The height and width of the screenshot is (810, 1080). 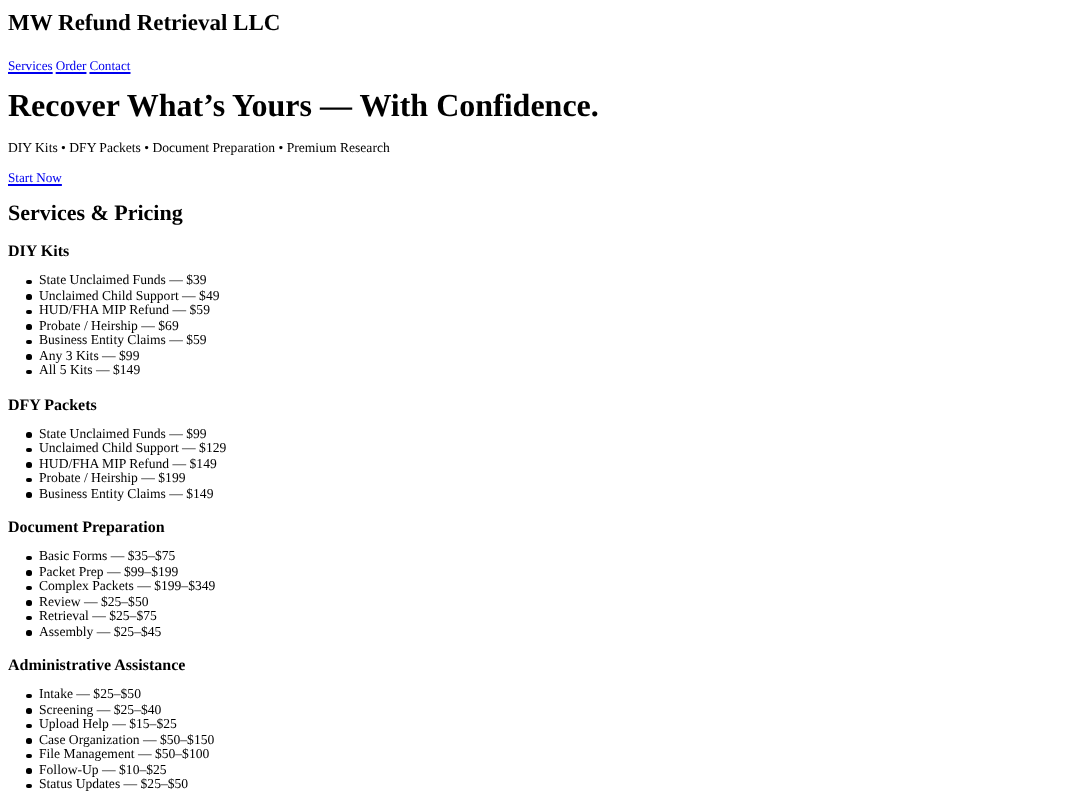 I want to click on section-heading: Services & Pricing, so click(x=95, y=215).